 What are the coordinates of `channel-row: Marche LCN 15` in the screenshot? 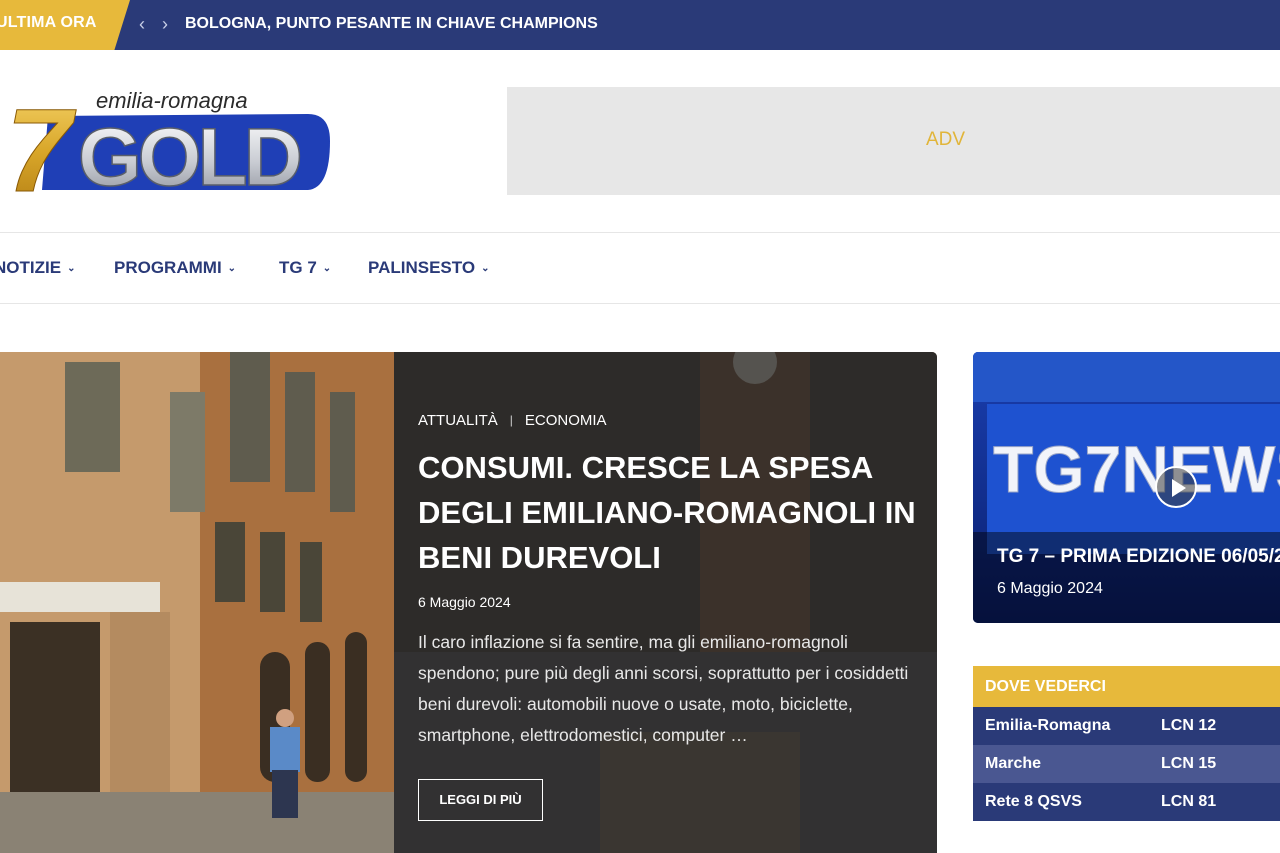 It's located at (1126, 764).